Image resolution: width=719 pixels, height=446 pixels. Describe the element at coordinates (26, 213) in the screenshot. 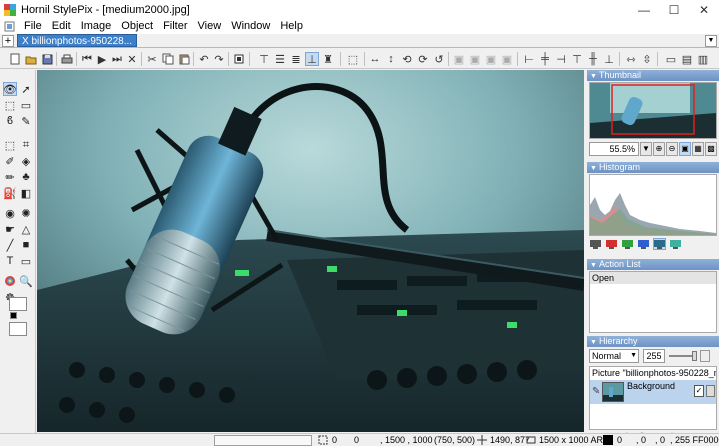

I see `sparkle-icon: ✺` at that location.